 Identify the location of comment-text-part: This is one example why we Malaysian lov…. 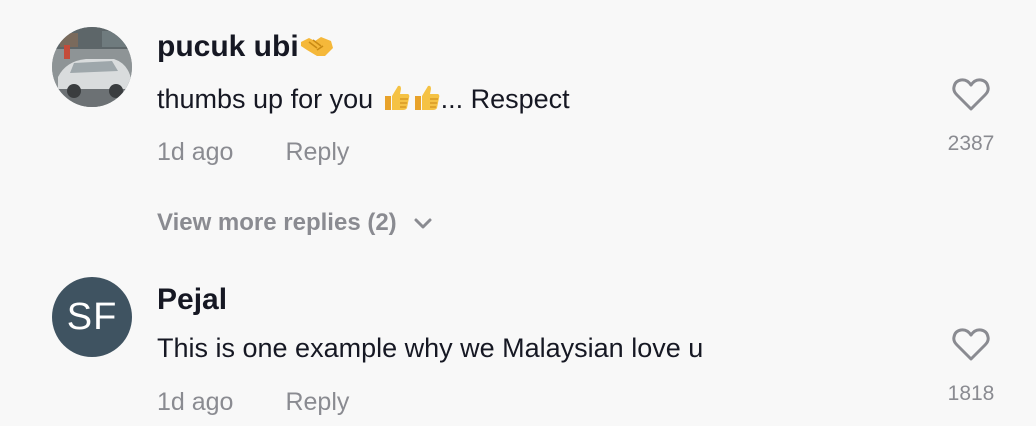
(430, 348).